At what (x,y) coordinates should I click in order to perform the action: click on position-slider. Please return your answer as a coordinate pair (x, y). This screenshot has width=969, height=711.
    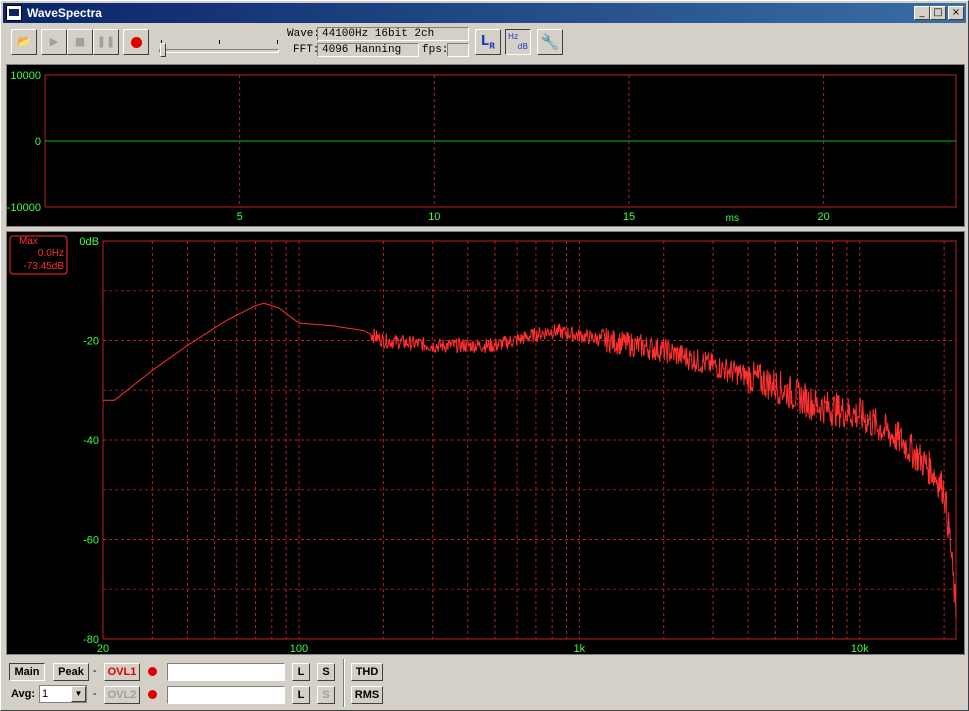
    Looking at the image, I should click on (219, 51).